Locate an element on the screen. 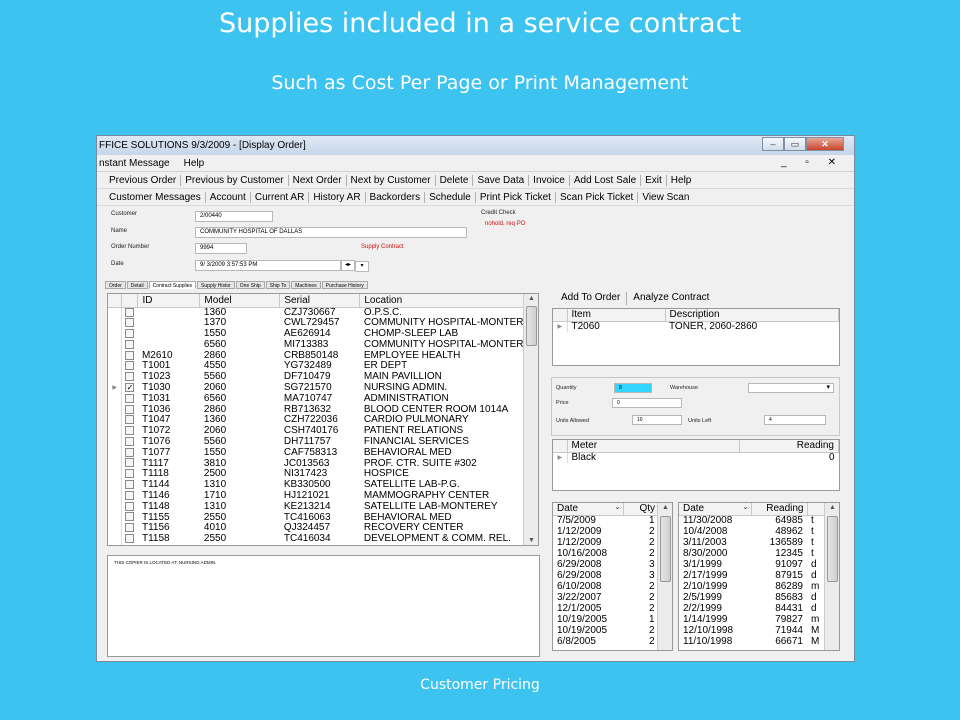 This screenshot has width=960, height=720. toolbar-next-by-customer-button: Next by Customer is located at coordinates (391, 180).